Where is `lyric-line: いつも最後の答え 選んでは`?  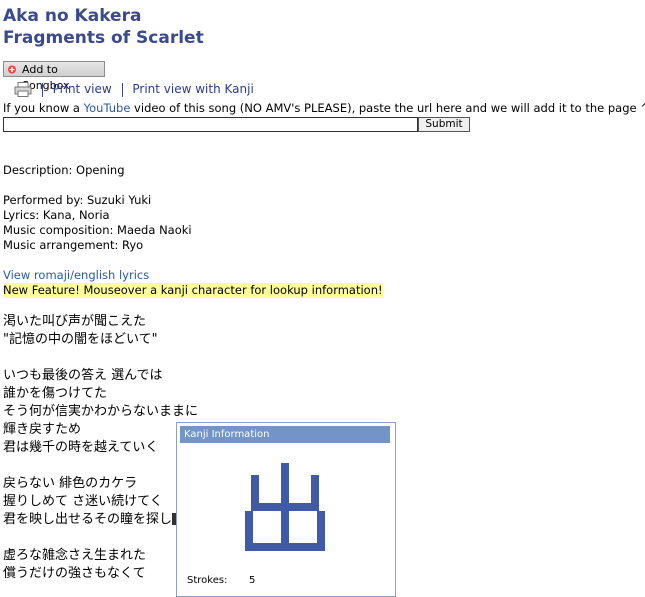
lyric-line: いつも最後の答え 選んでは is located at coordinates (83, 375).